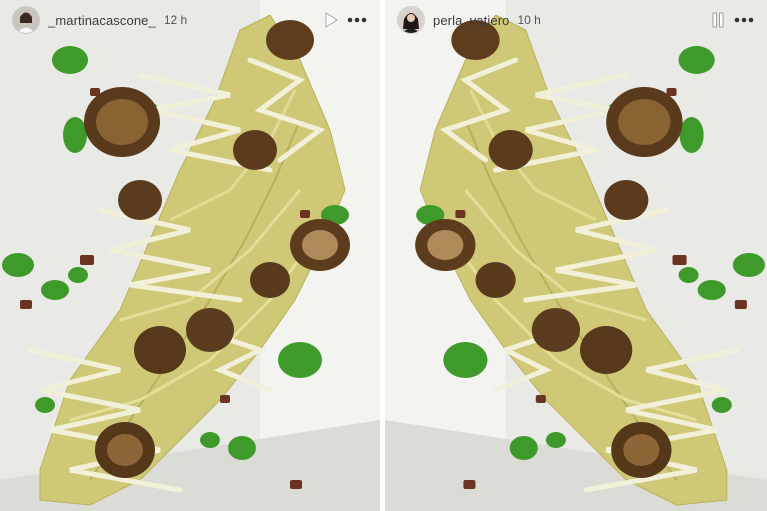 The height and width of the screenshot is (511, 767). What do you see at coordinates (718, 20) in the screenshot?
I see `pause-icon` at bounding box center [718, 20].